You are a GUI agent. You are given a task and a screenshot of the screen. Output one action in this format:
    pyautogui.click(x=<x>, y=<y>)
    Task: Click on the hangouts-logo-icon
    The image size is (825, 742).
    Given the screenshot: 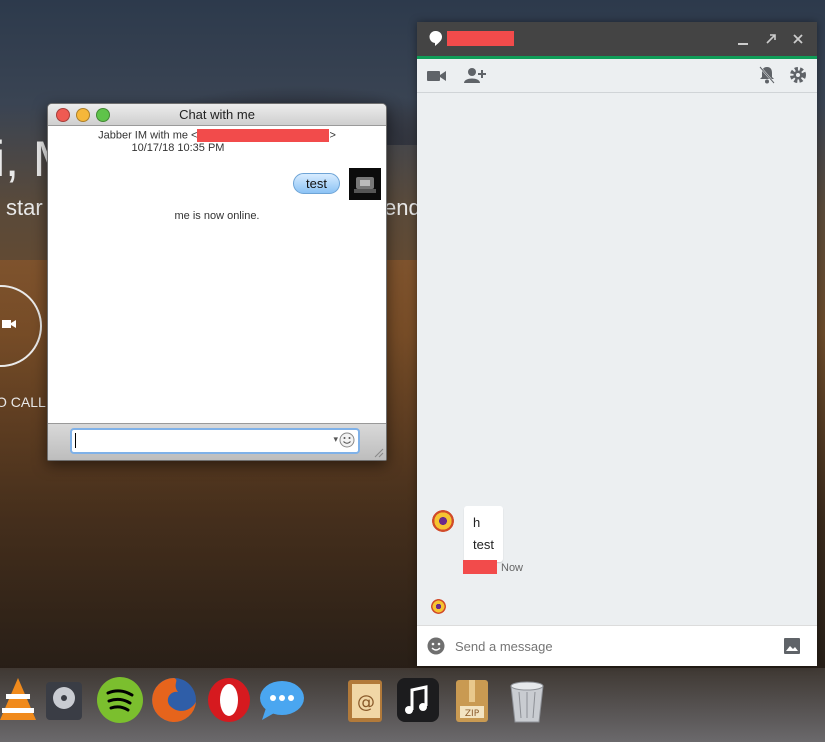 What is the action you would take?
    pyautogui.click(x=435, y=38)
    